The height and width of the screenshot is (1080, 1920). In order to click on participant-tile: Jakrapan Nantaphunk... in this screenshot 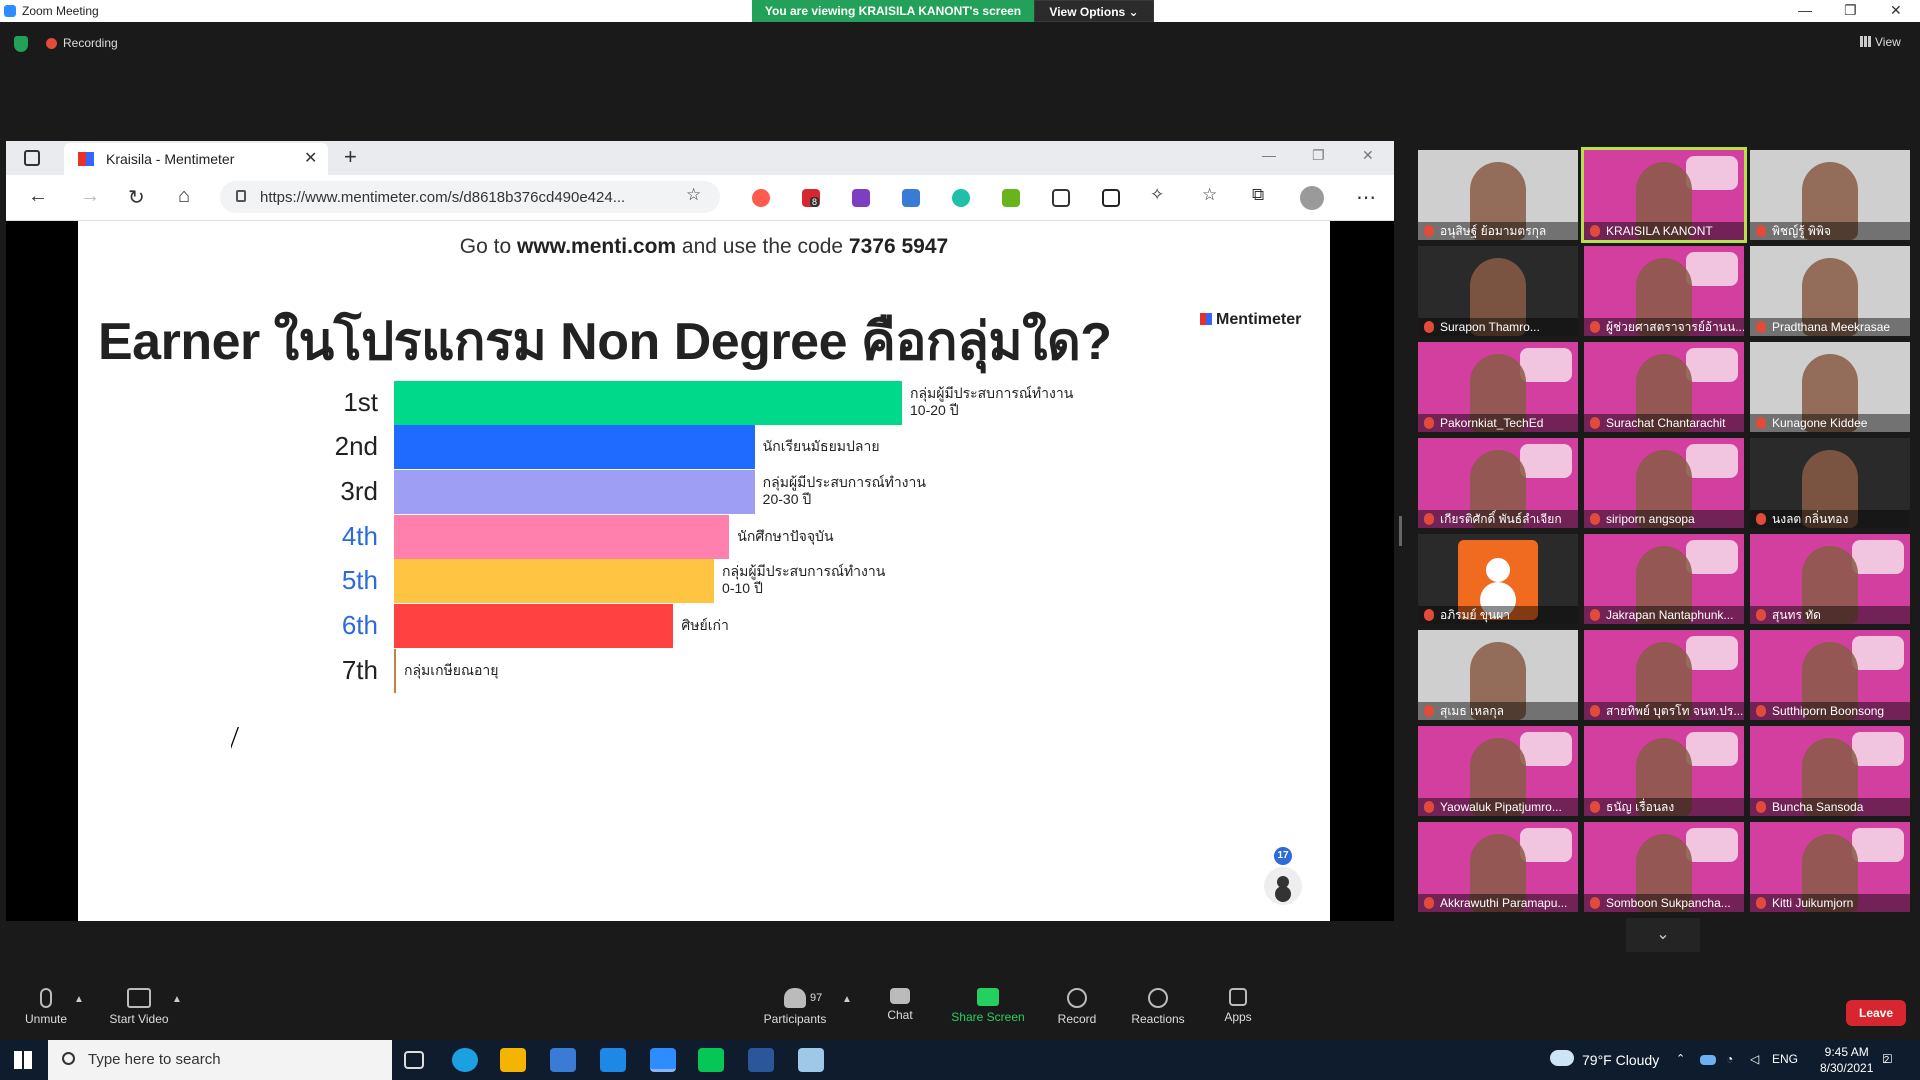, I will do `click(1664, 579)`.